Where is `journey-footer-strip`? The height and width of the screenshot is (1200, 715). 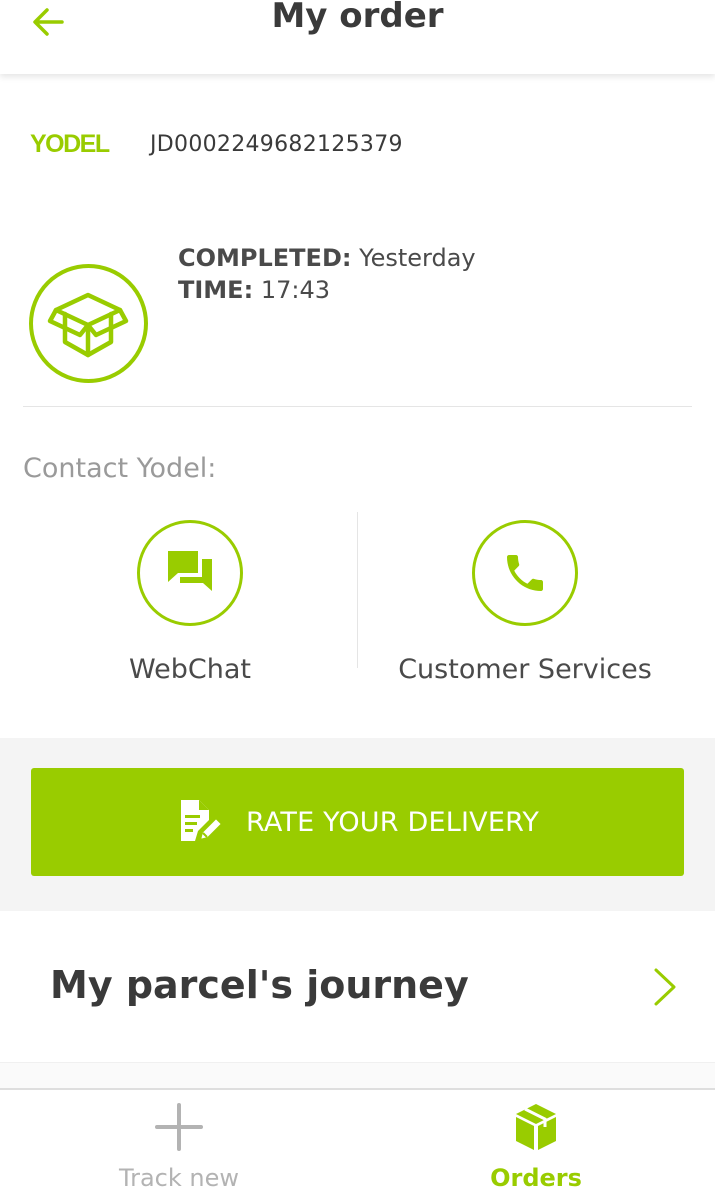 journey-footer-strip is located at coordinates (357, 1075).